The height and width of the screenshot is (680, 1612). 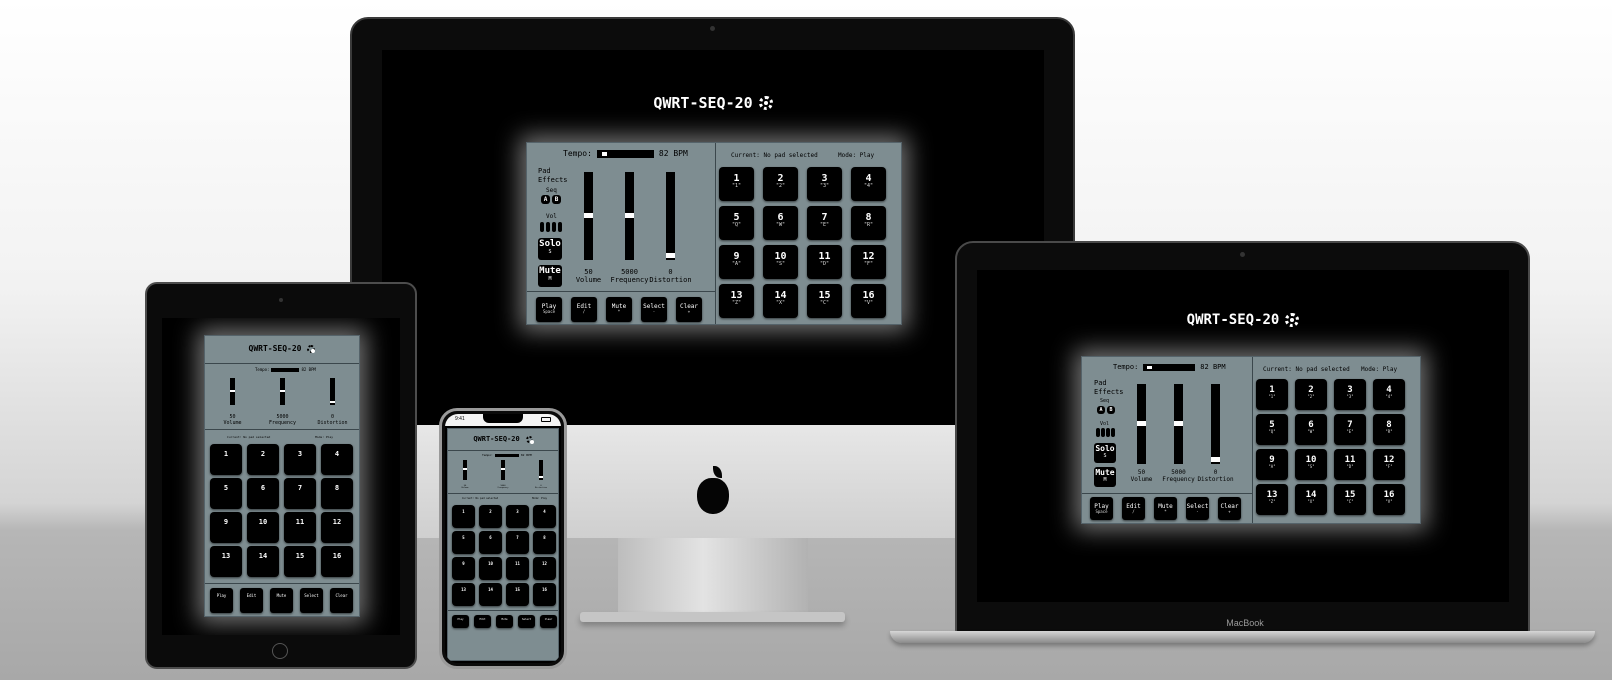 I want to click on mute-button: Mute, so click(x=504, y=621).